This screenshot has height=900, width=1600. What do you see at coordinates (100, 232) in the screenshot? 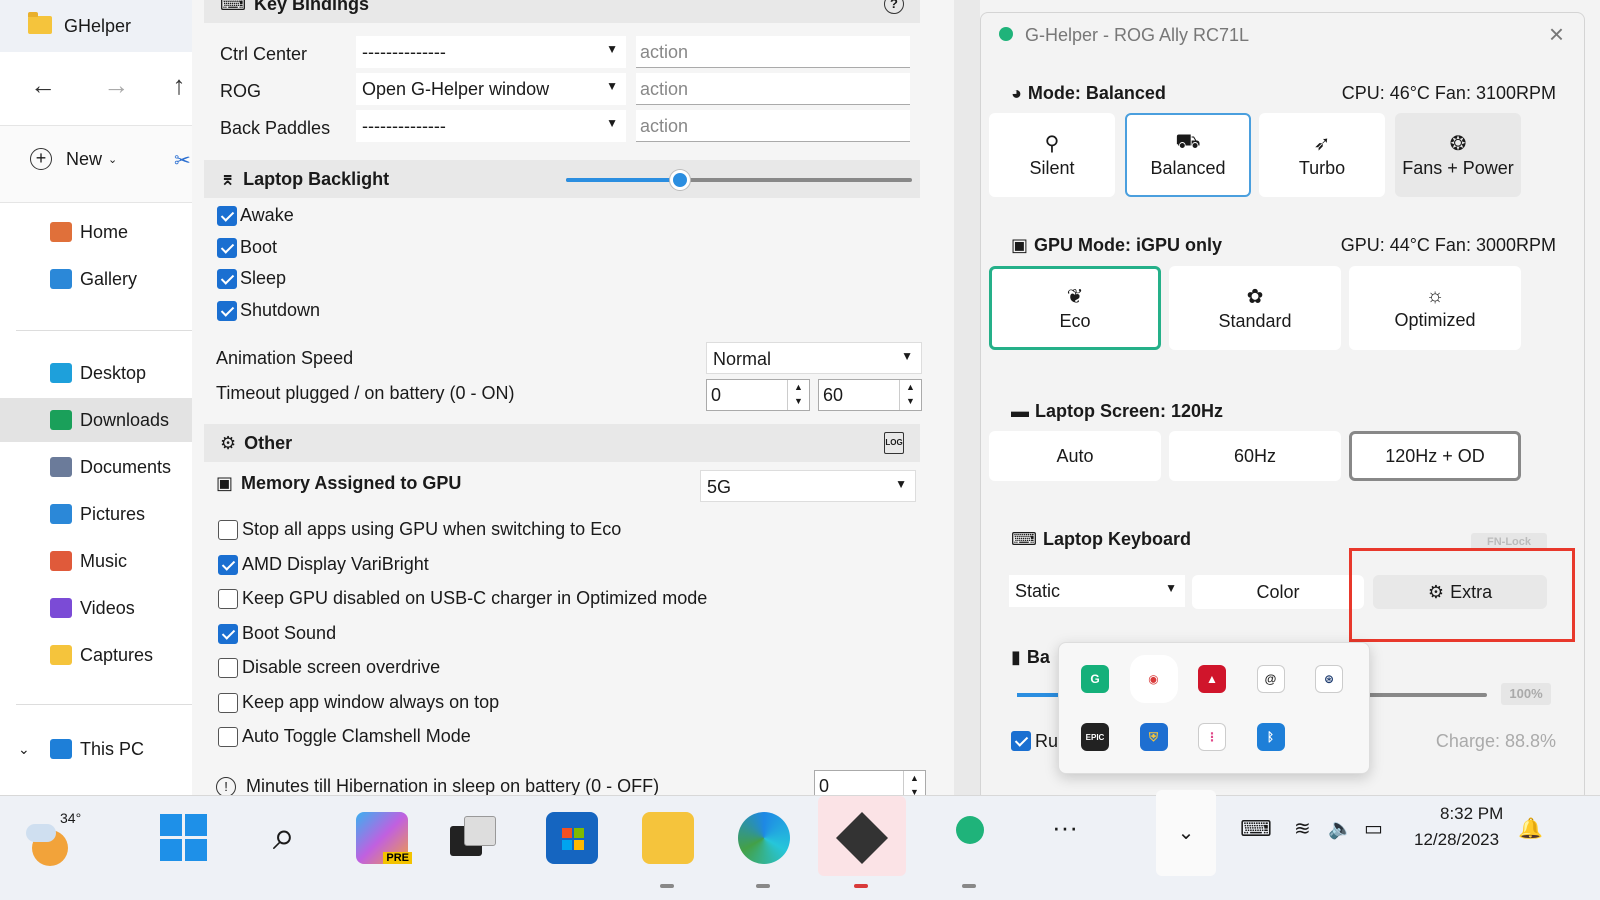
I see `sidebar-item-home: Home` at bounding box center [100, 232].